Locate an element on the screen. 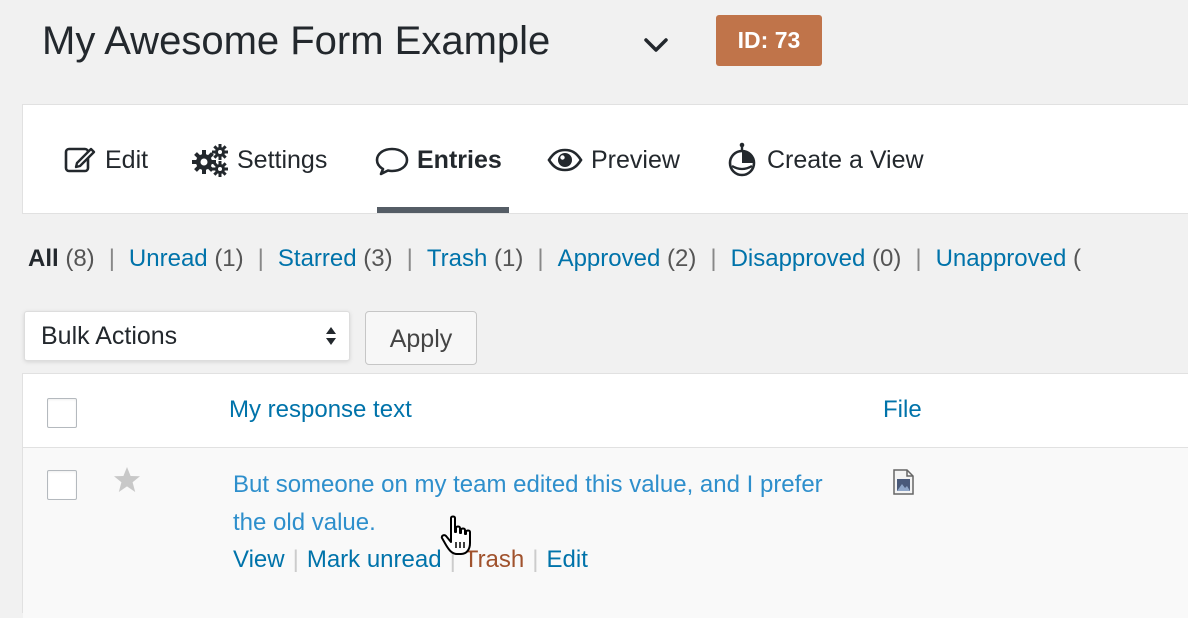  column-header-response: My response text is located at coordinates (320, 410).